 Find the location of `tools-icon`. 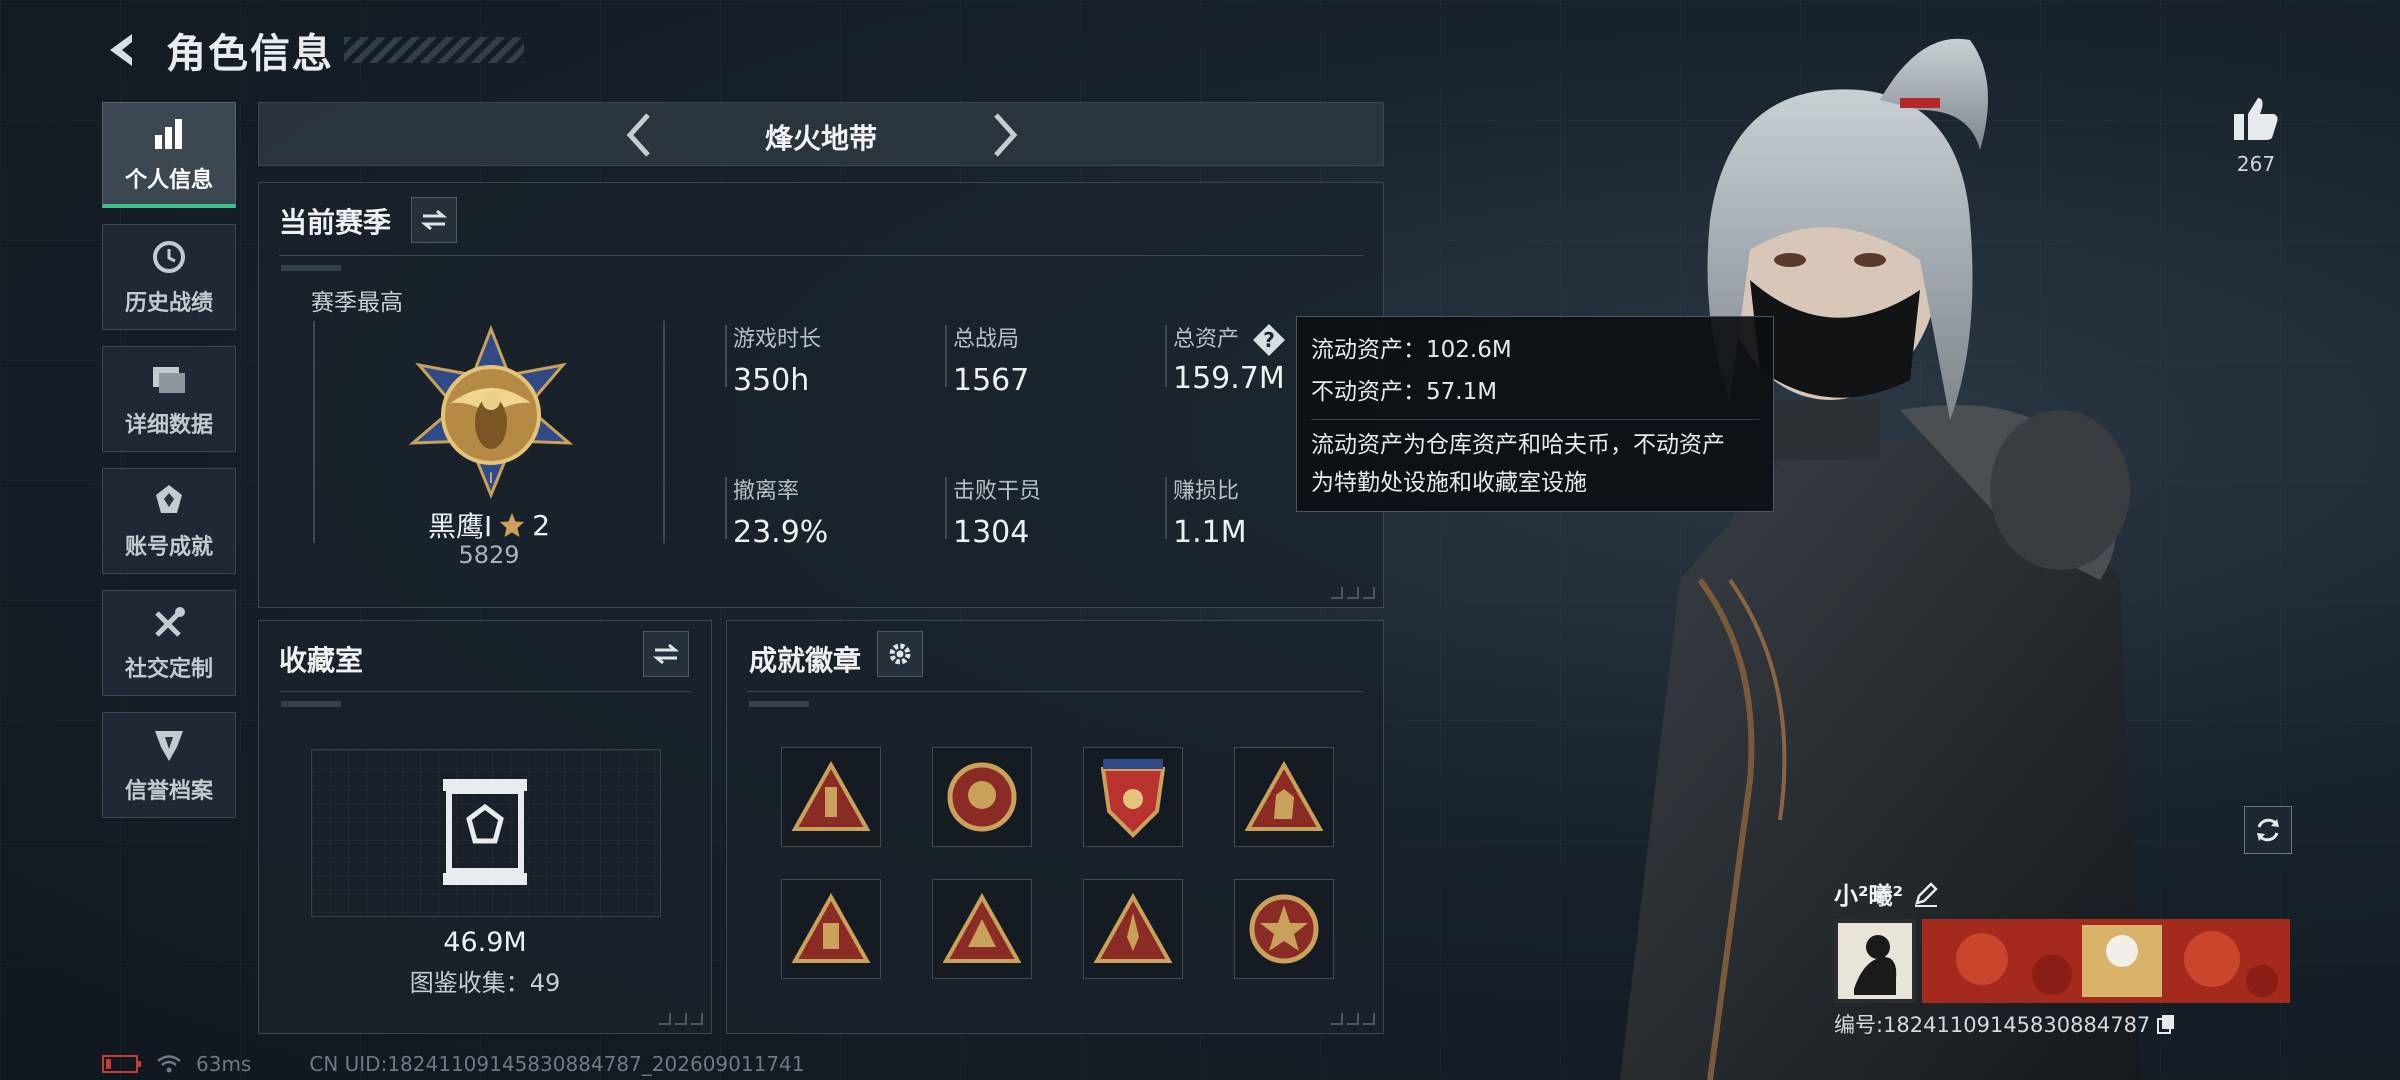

tools-icon is located at coordinates (169, 623).